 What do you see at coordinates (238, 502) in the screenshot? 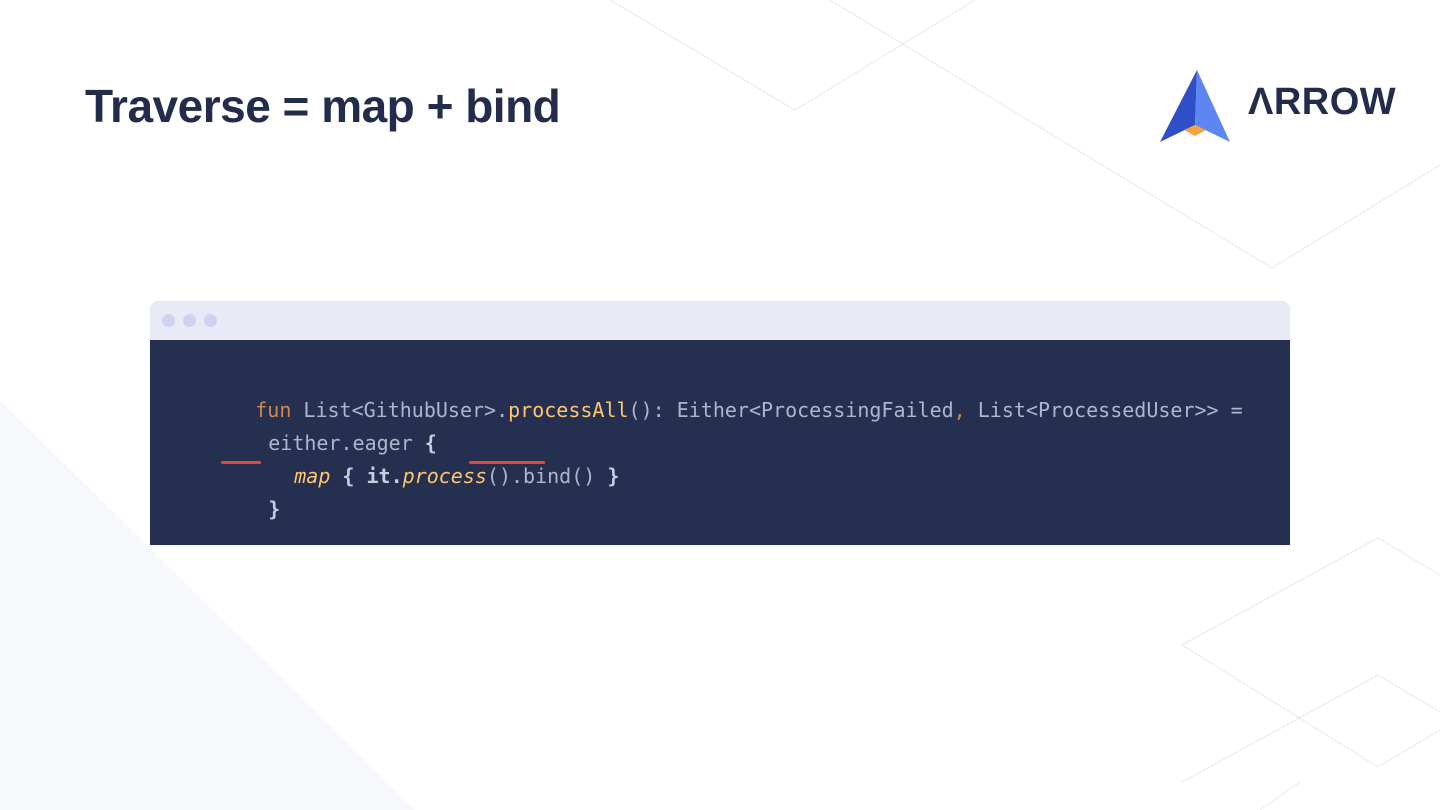
I see `code-line: }` at bounding box center [238, 502].